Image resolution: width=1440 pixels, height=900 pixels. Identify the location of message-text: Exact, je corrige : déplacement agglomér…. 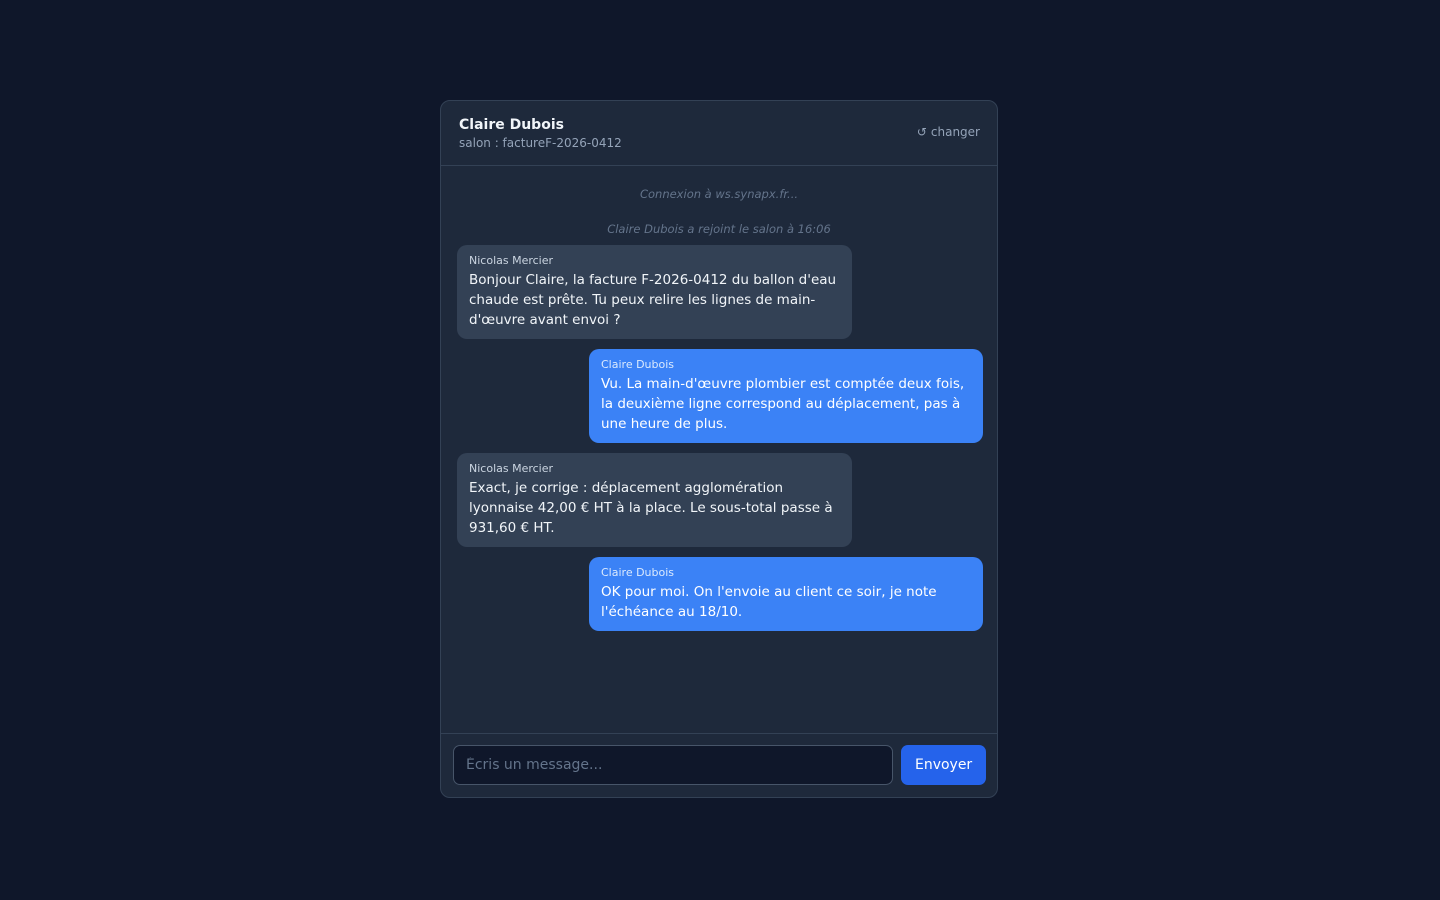
(651, 508).